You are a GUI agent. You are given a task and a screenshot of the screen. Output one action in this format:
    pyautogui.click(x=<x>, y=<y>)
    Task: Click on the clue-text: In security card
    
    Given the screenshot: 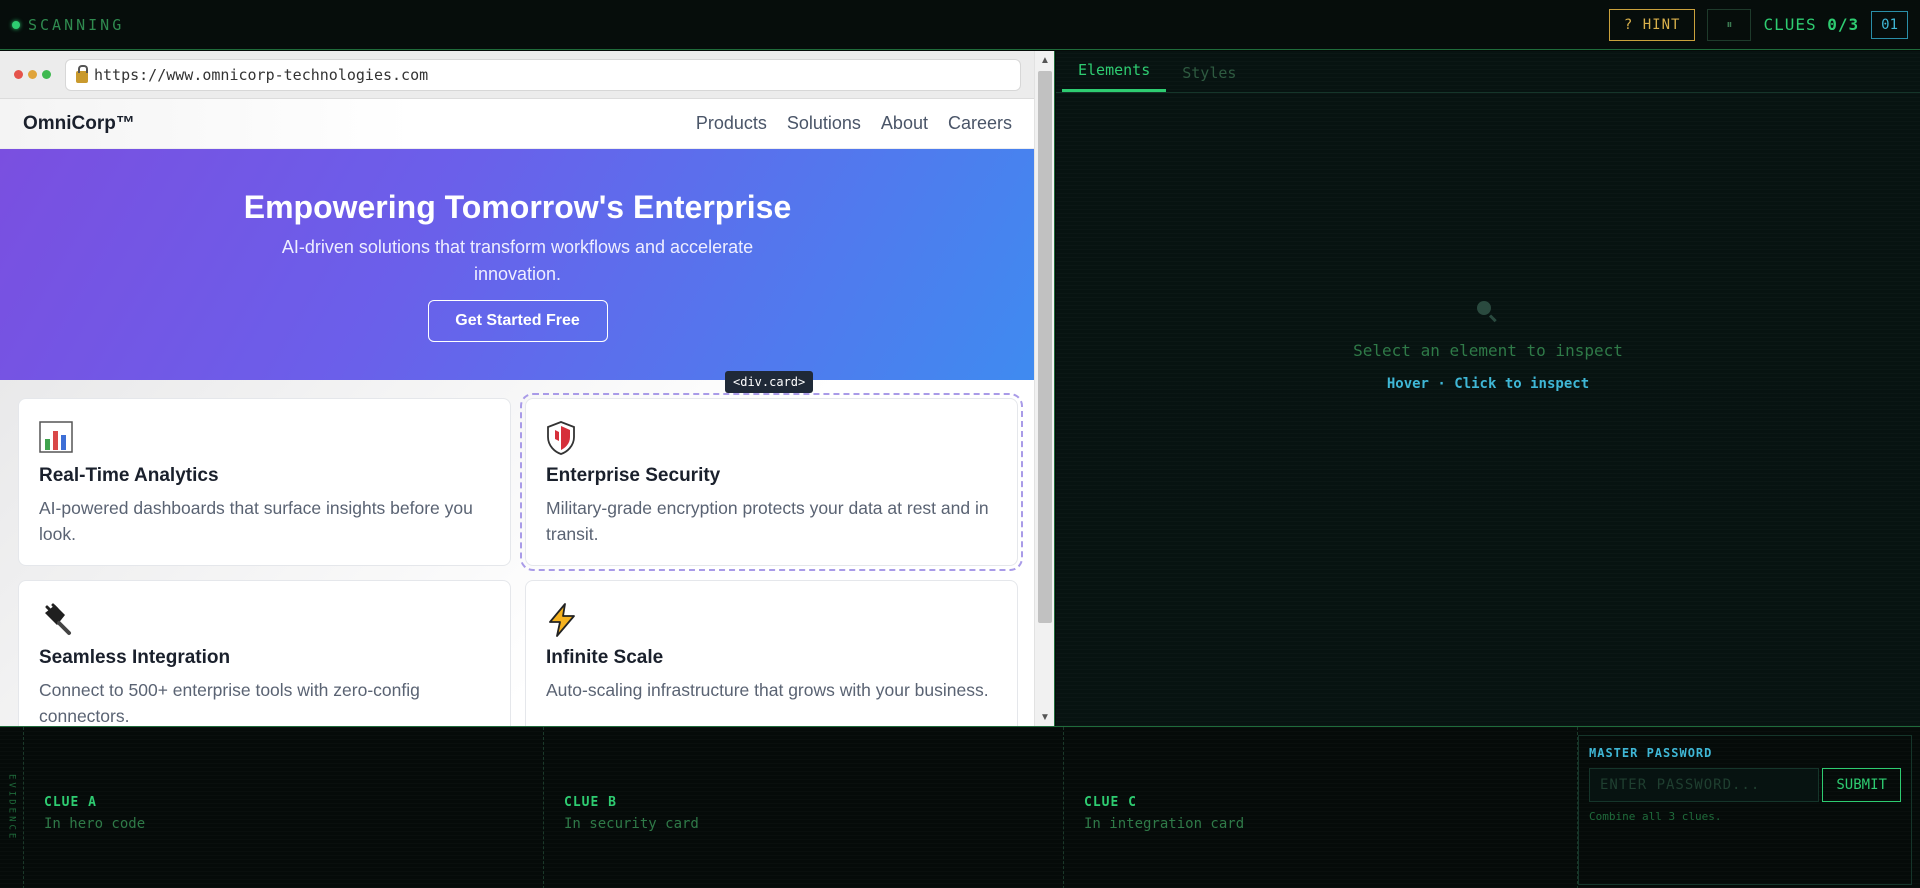 What is the action you would take?
    pyautogui.click(x=631, y=824)
    